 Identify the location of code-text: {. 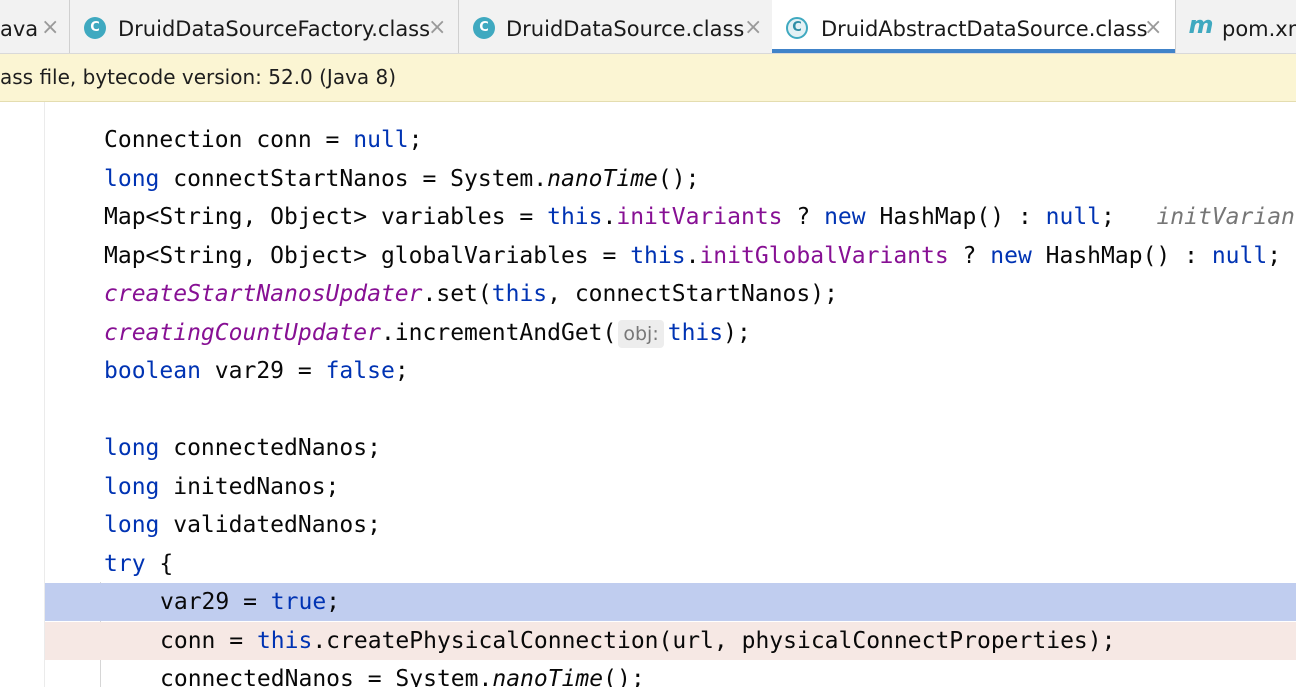
(159, 564).